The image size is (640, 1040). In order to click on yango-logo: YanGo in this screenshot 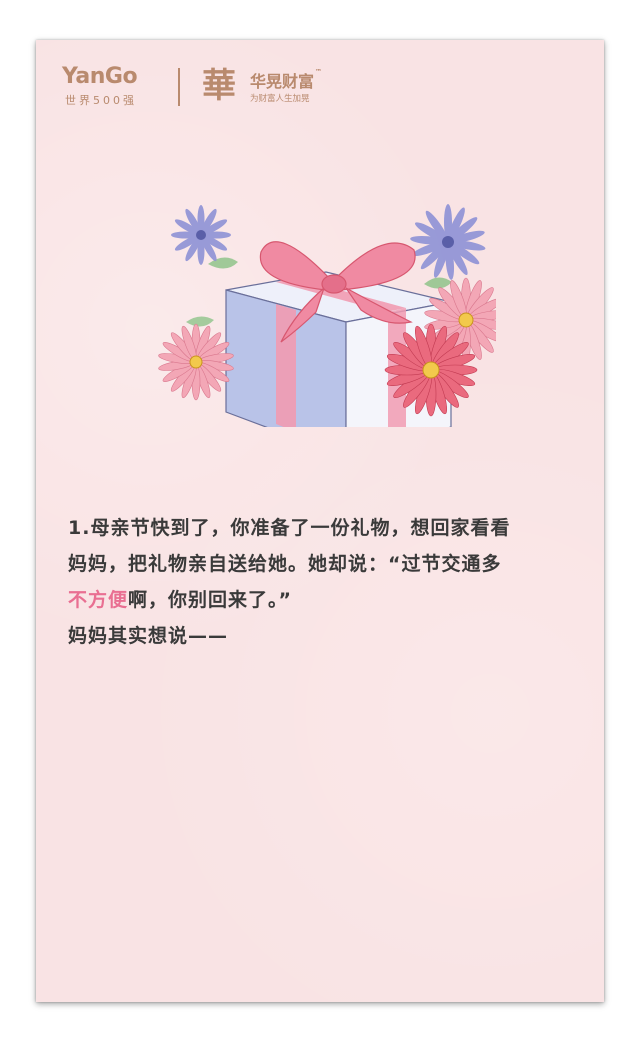, I will do `click(100, 76)`.